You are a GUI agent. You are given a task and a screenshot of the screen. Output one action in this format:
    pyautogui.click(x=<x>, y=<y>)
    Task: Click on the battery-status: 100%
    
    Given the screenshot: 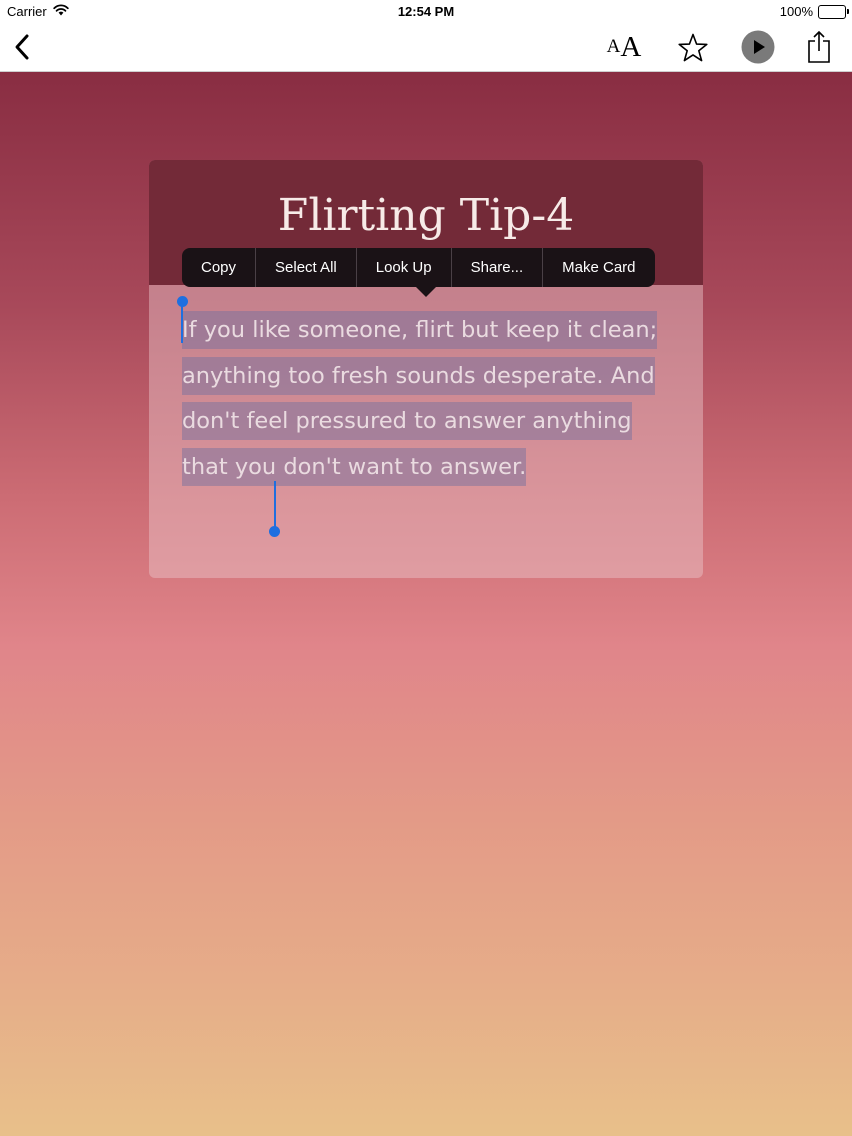 What is the action you would take?
    pyautogui.click(x=814, y=11)
    